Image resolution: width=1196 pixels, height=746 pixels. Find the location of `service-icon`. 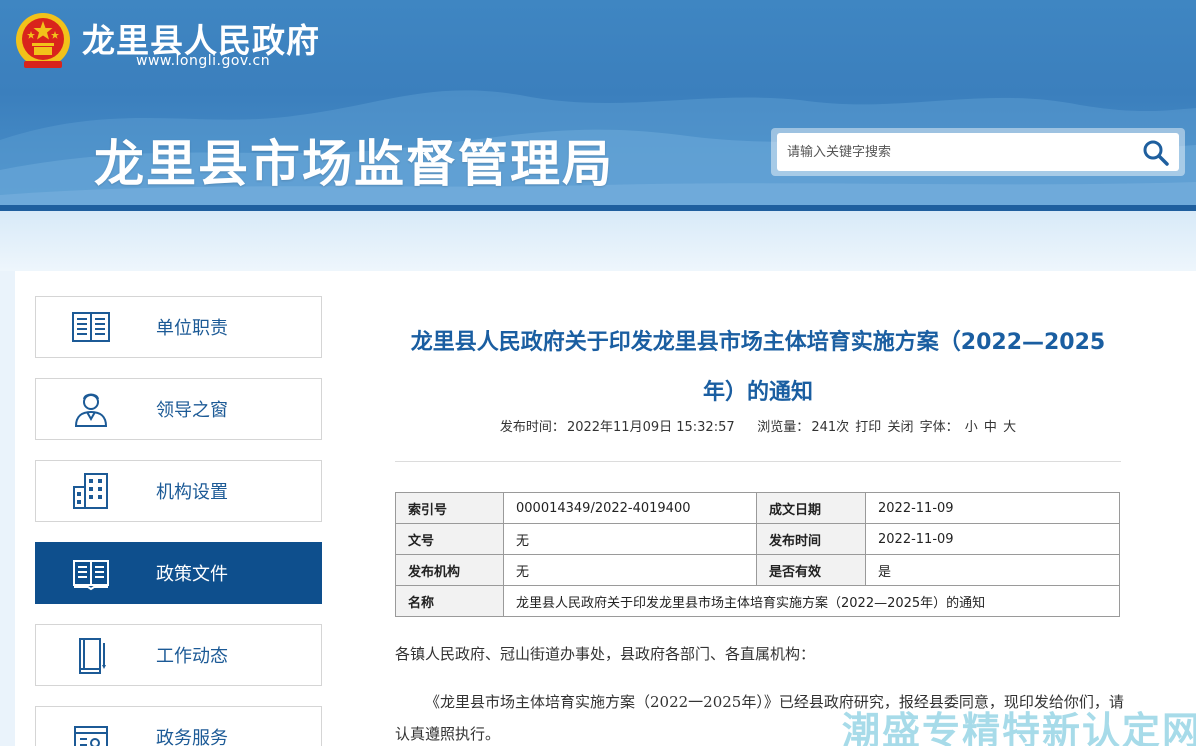

service-icon is located at coordinates (91, 736).